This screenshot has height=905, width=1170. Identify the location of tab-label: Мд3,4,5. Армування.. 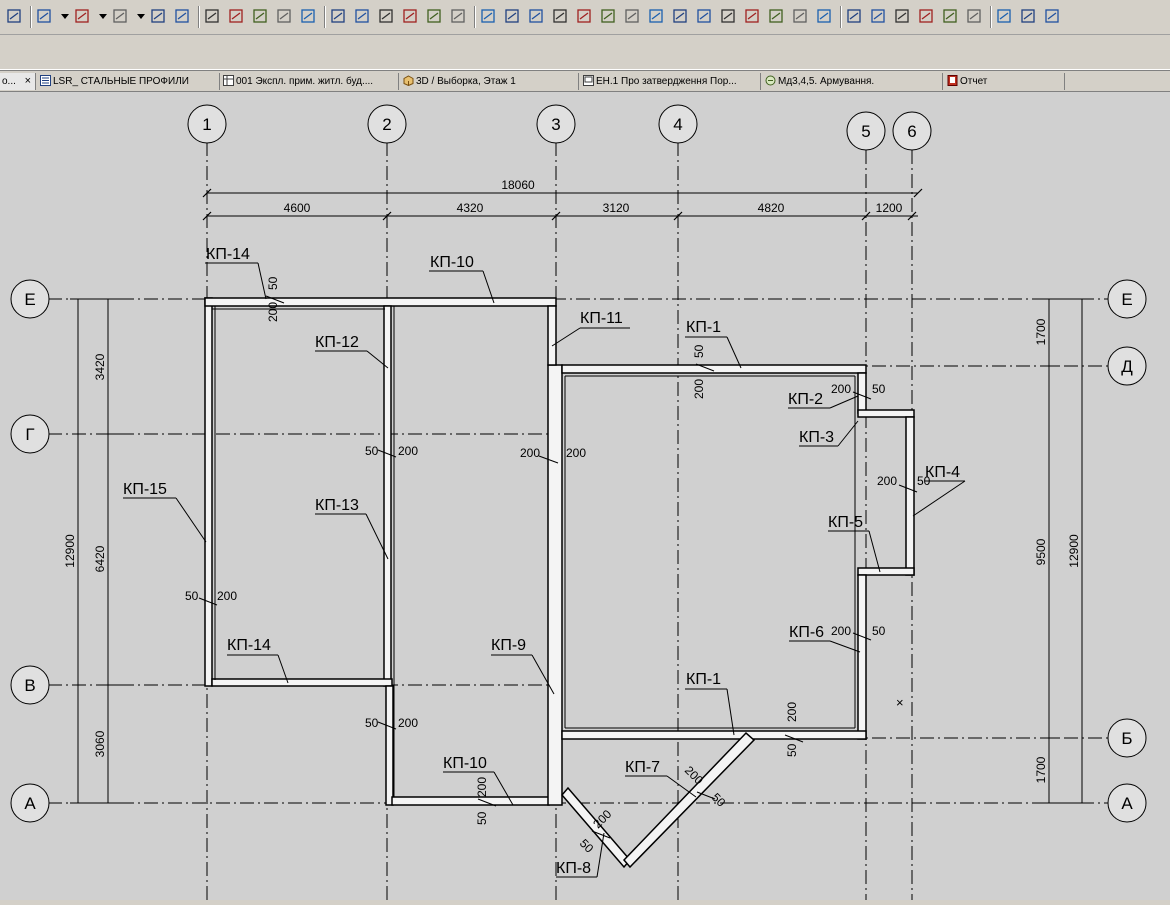
(826, 81).